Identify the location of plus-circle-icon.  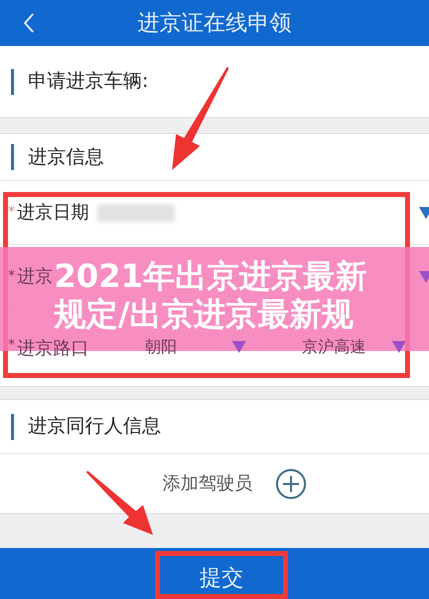
(290, 484).